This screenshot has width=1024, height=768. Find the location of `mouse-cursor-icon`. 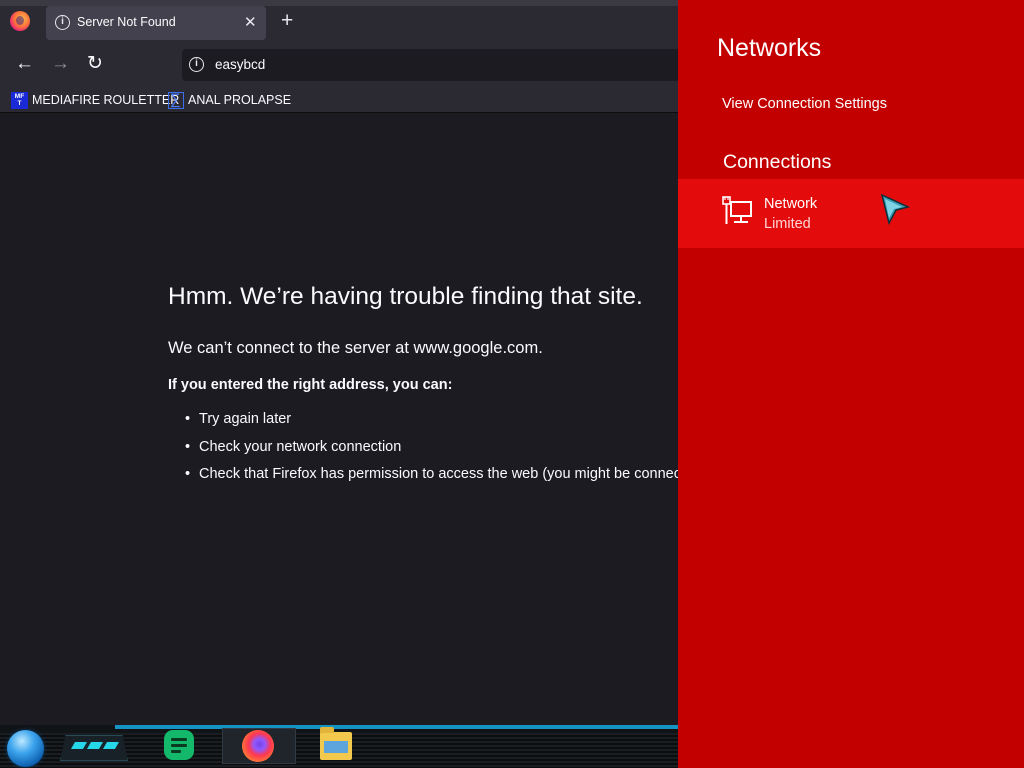

mouse-cursor-icon is located at coordinates (895, 209).